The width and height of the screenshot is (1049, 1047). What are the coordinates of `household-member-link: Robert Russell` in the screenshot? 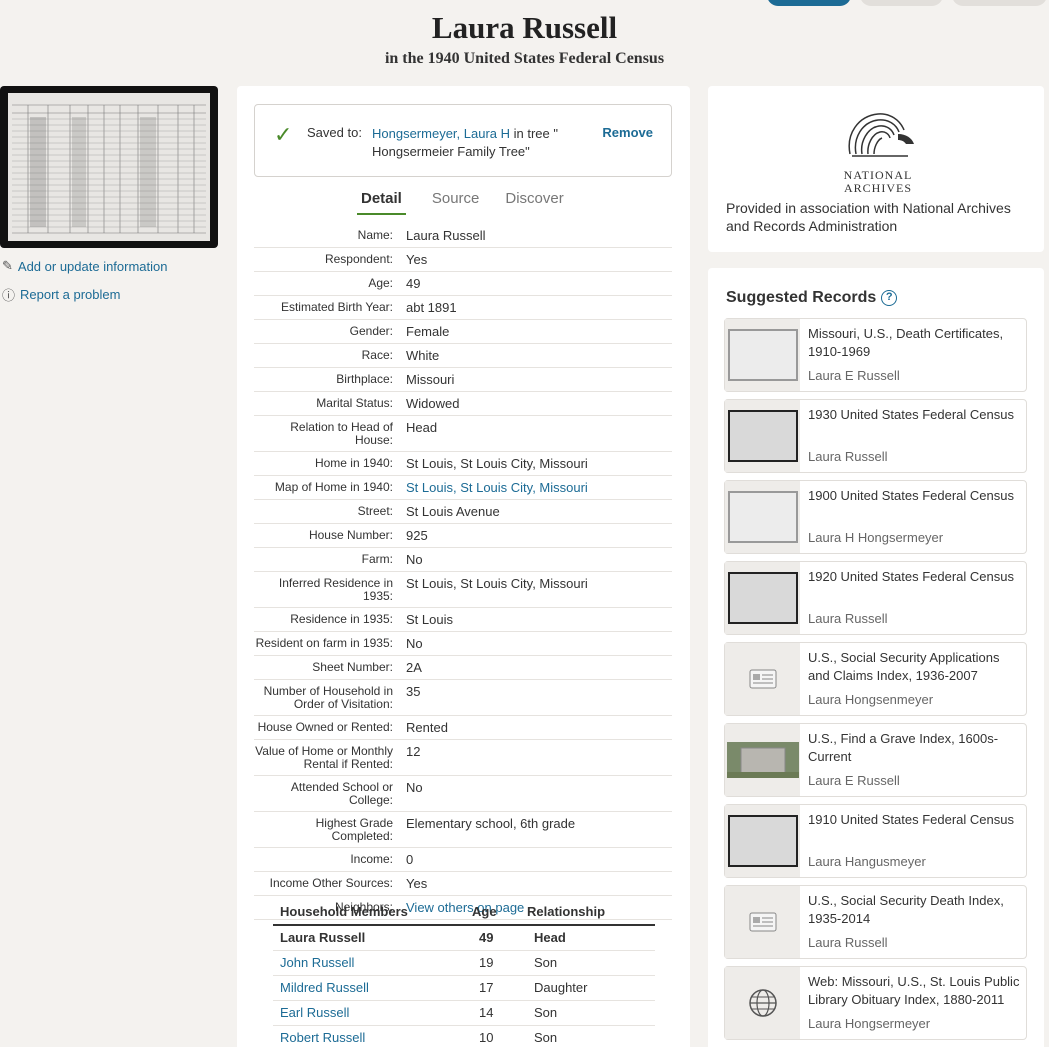 It's located at (379, 1037).